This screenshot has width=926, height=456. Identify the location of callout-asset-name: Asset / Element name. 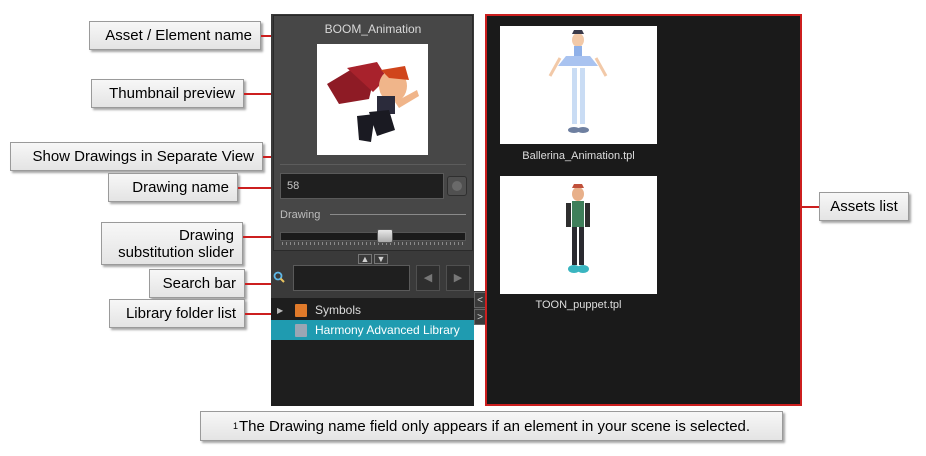
(175, 35).